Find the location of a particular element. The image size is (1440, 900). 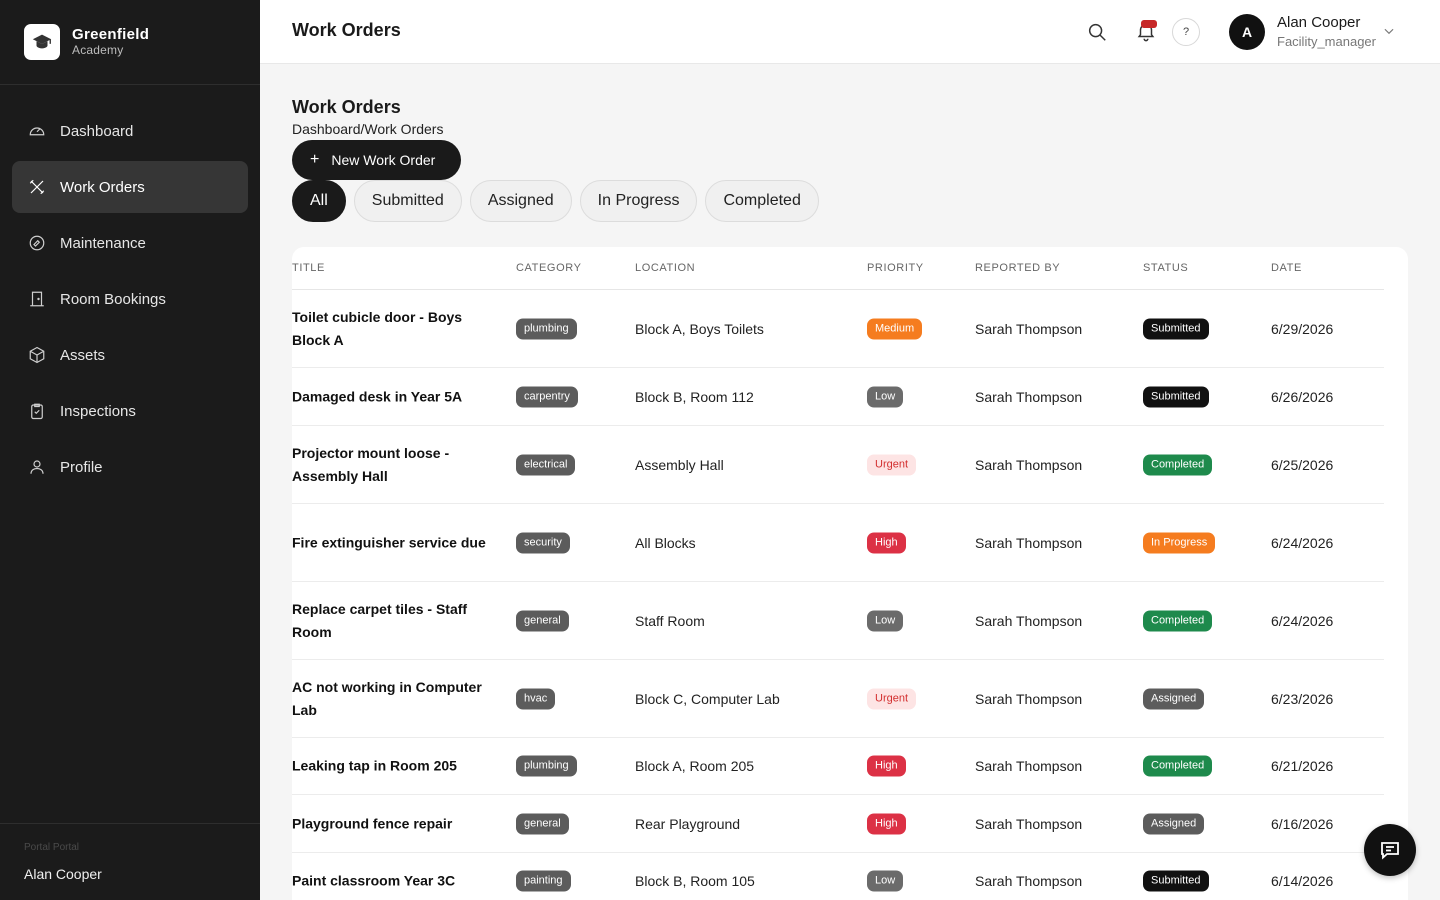

cell-title: Fire extinguisher service due is located at coordinates (389, 542).